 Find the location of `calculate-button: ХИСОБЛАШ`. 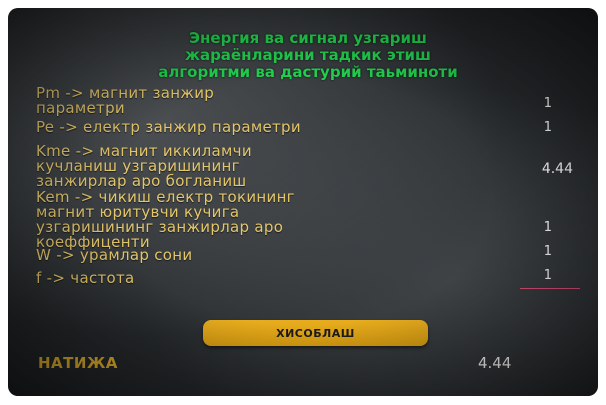

calculate-button: ХИСОБЛАШ is located at coordinates (315, 333).